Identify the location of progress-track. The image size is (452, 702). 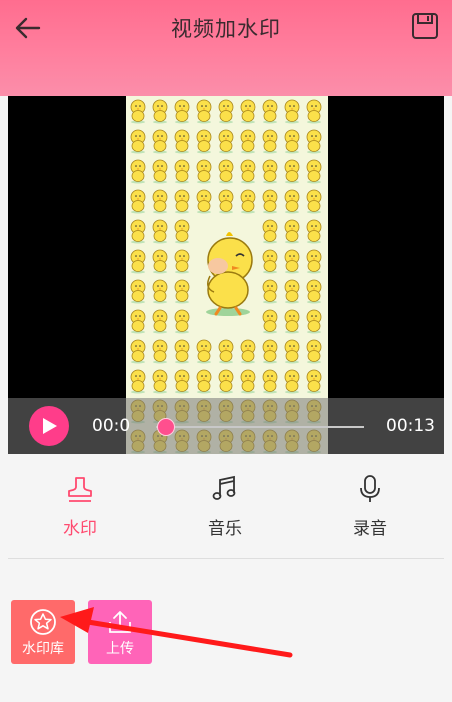
(260, 427).